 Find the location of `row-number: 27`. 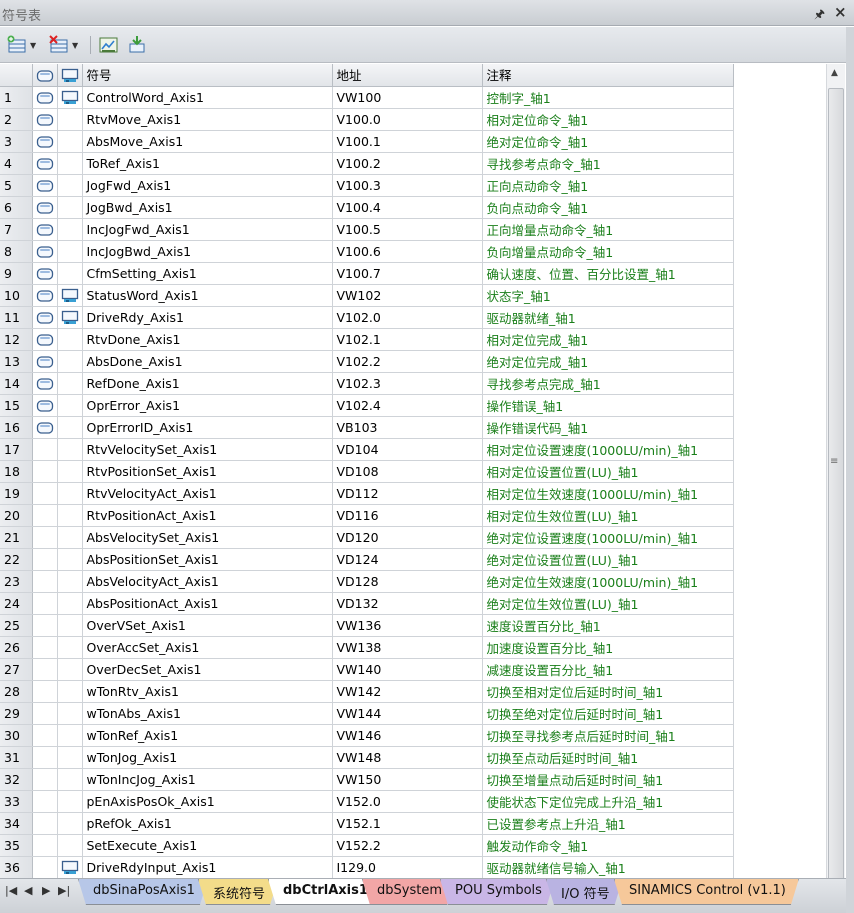

row-number: 27 is located at coordinates (16, 669).